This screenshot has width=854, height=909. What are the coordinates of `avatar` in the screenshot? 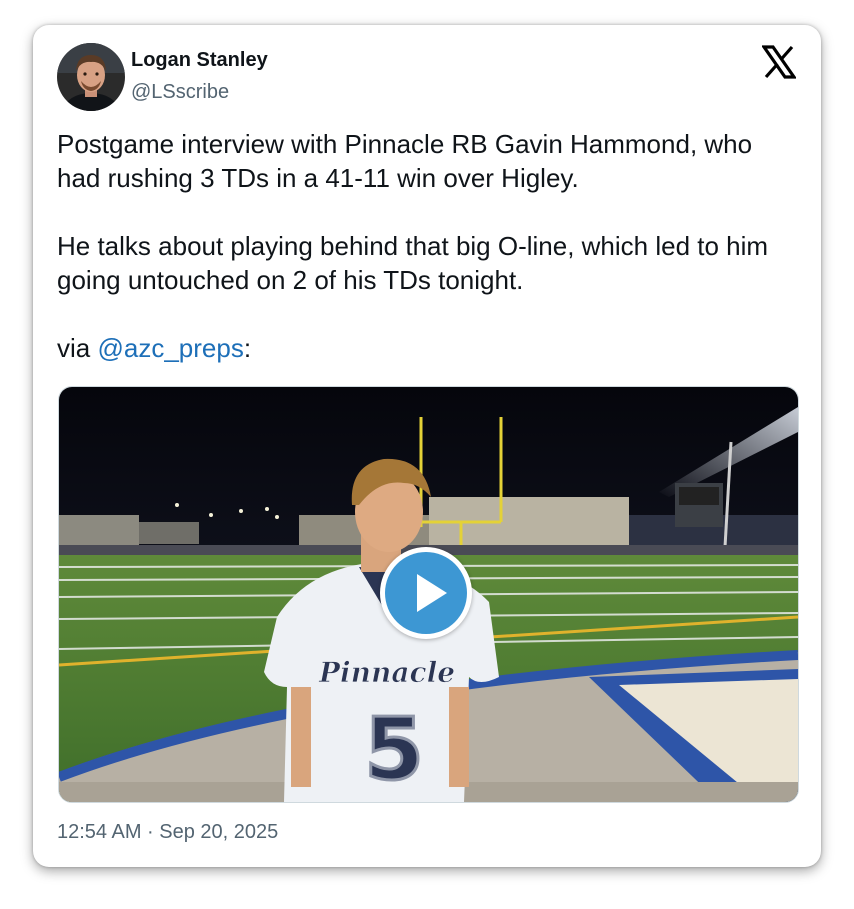 It's located at (91, 77).